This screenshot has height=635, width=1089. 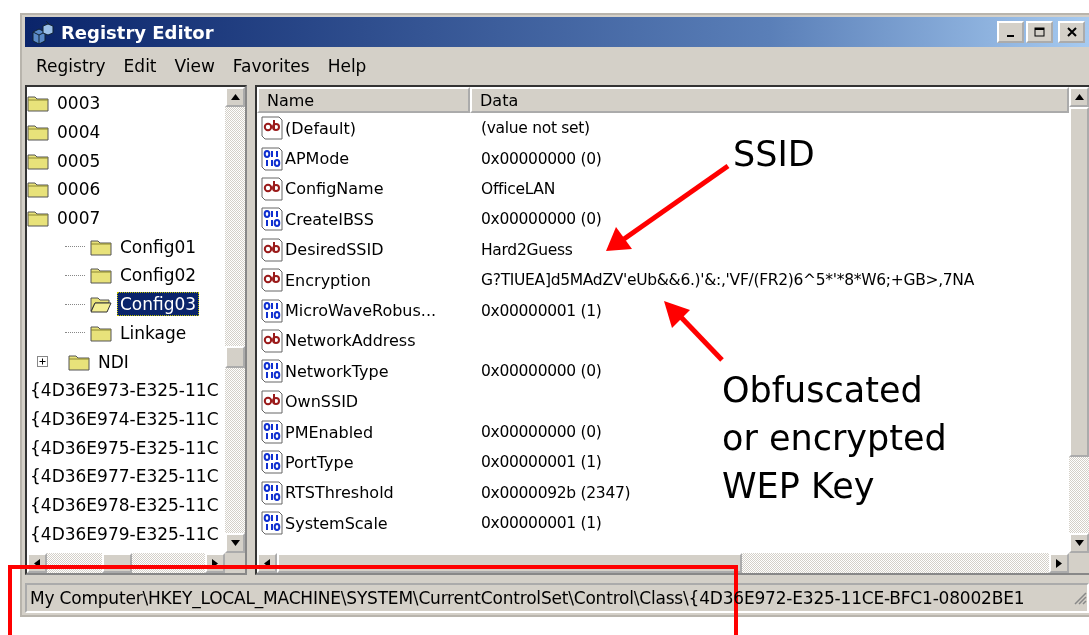 I want to click on value-data: 0x0000092b (2347), so click(x=555, y=492).